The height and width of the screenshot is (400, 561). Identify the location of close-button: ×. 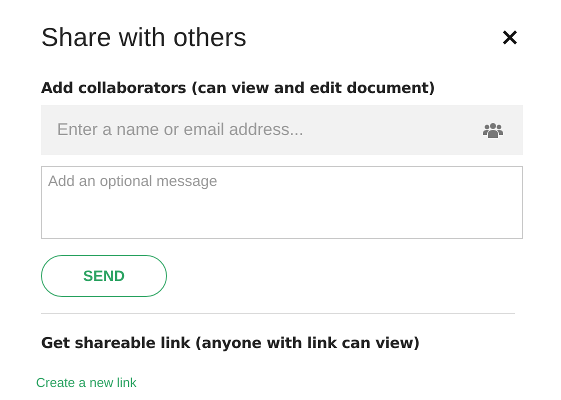
(509, 37).